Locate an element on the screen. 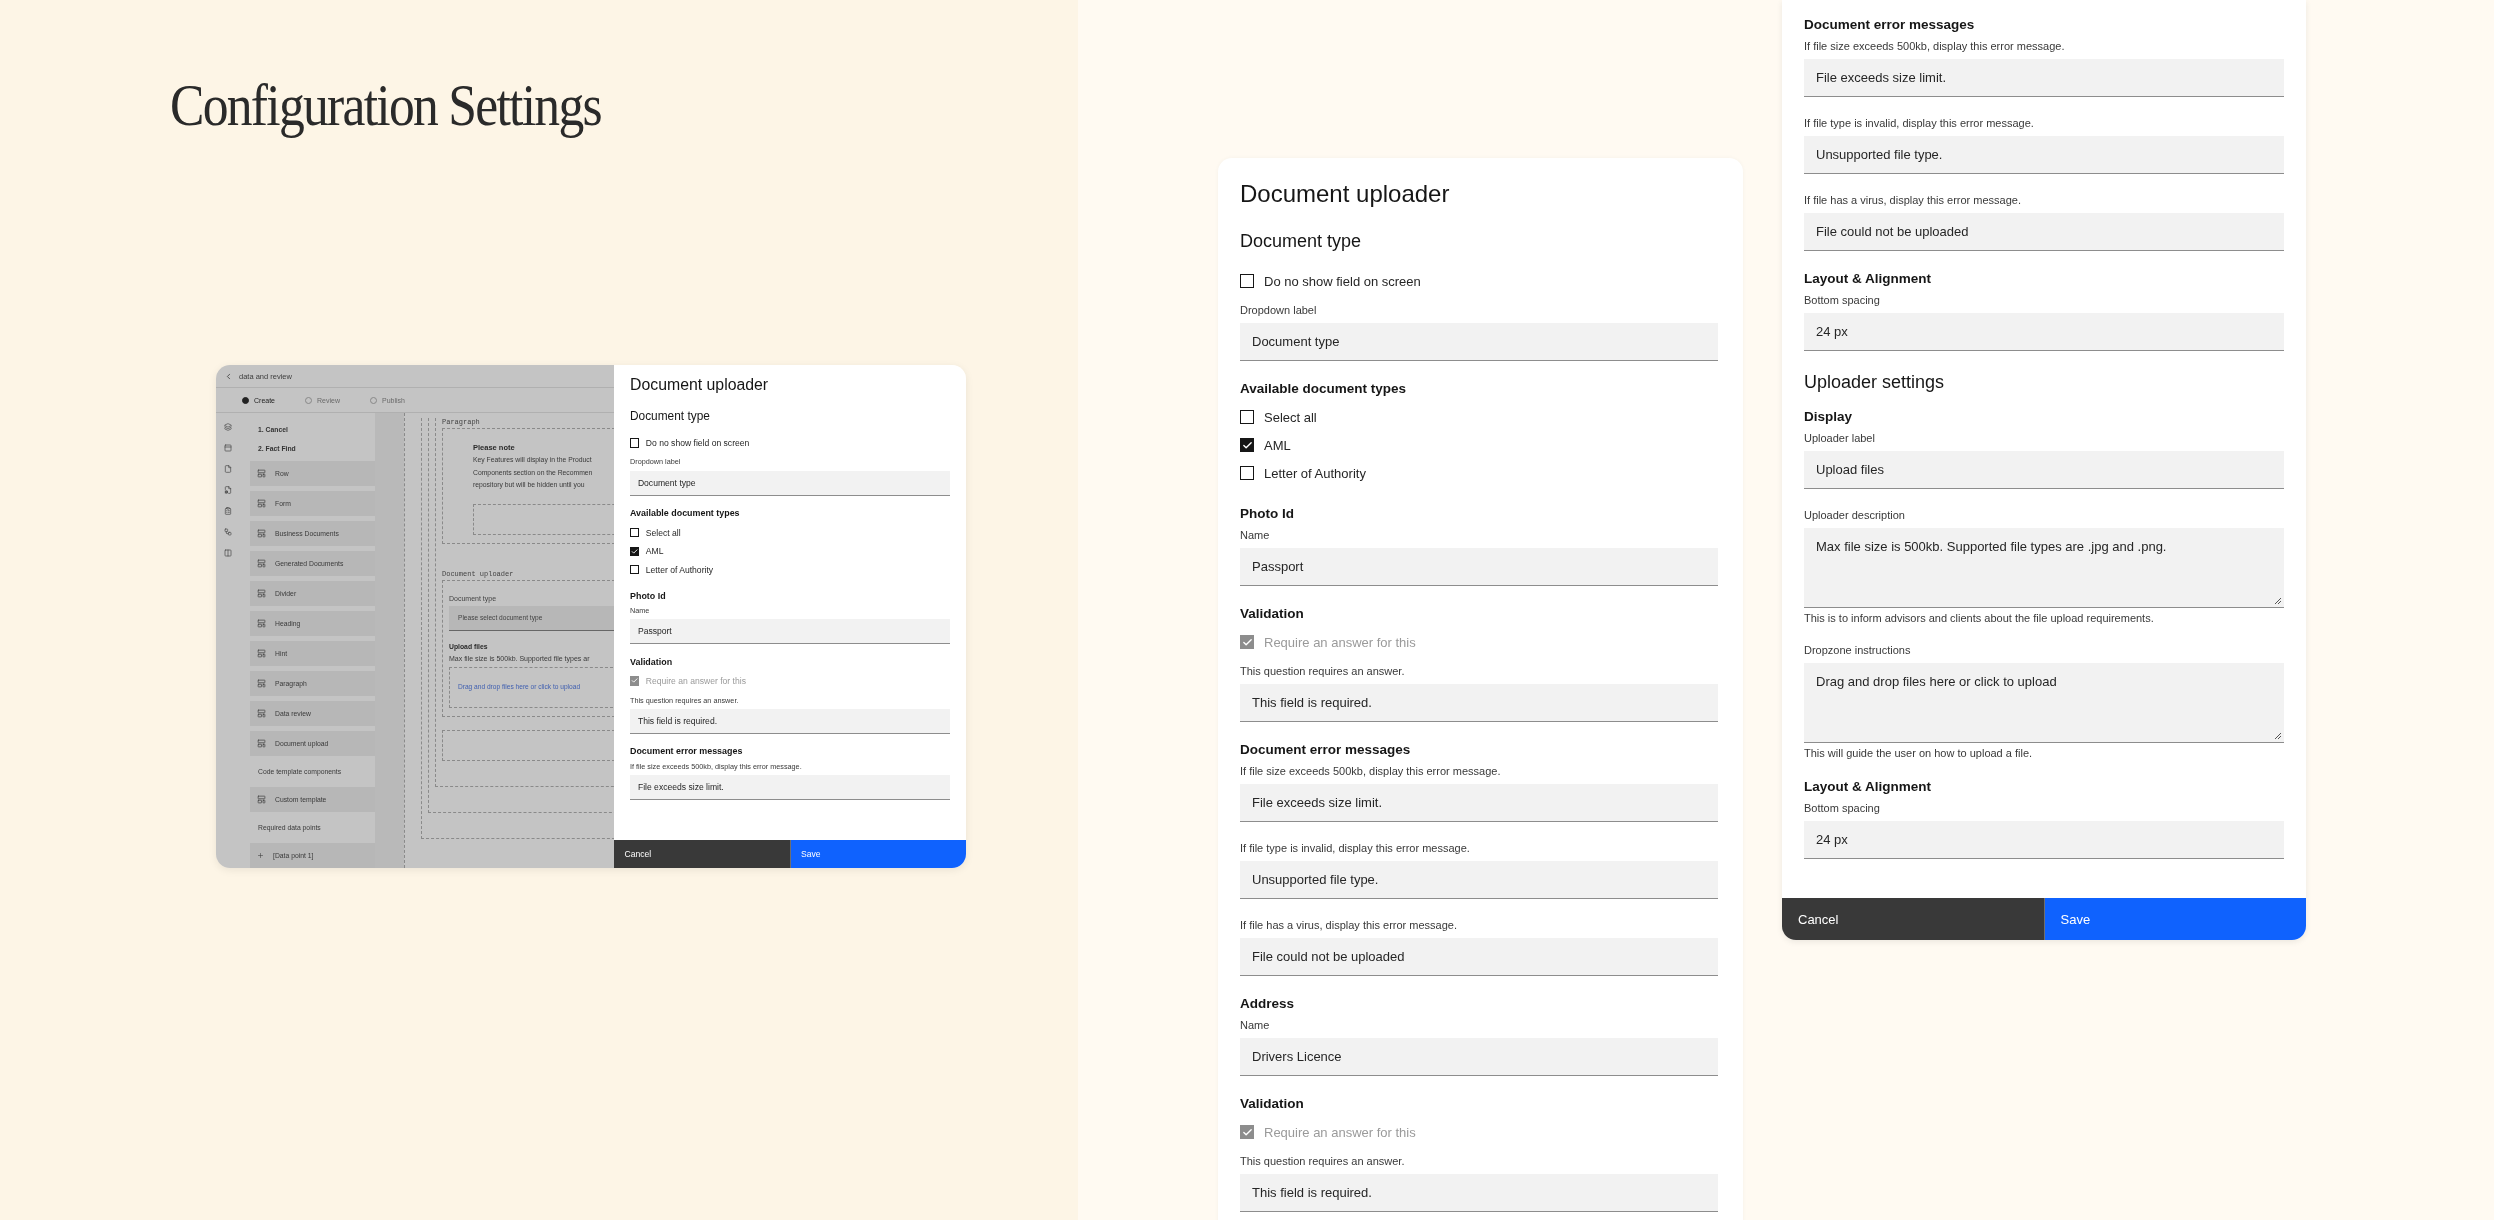  document-icon is located at coordinates (228, 469).